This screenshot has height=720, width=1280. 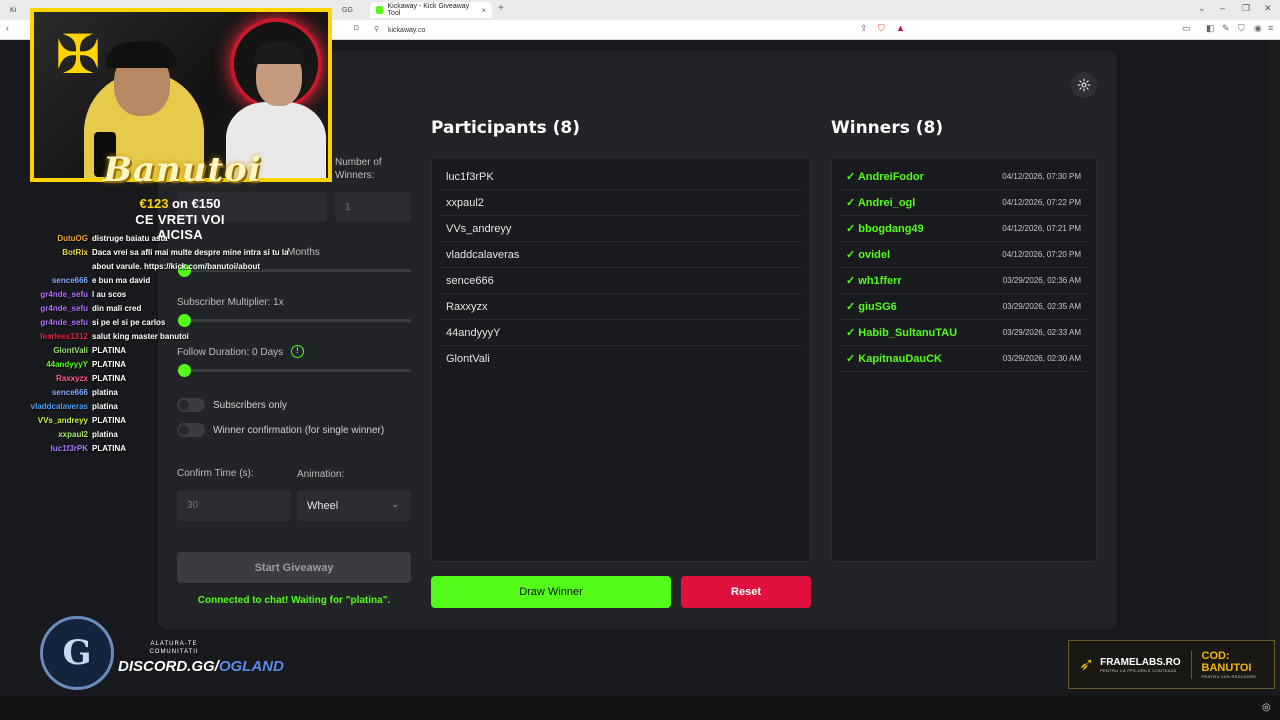 I want to click on brave-rewards-icon: ▲, so click(x=900, y=28).